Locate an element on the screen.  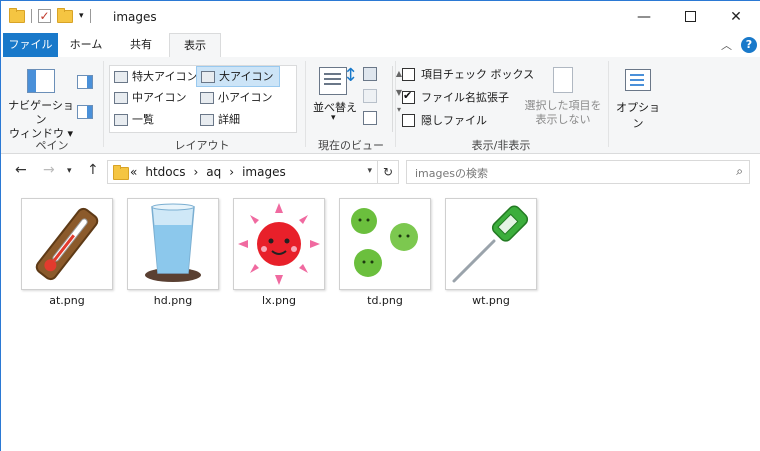
maximize-button is located at coordinates (690, 16).